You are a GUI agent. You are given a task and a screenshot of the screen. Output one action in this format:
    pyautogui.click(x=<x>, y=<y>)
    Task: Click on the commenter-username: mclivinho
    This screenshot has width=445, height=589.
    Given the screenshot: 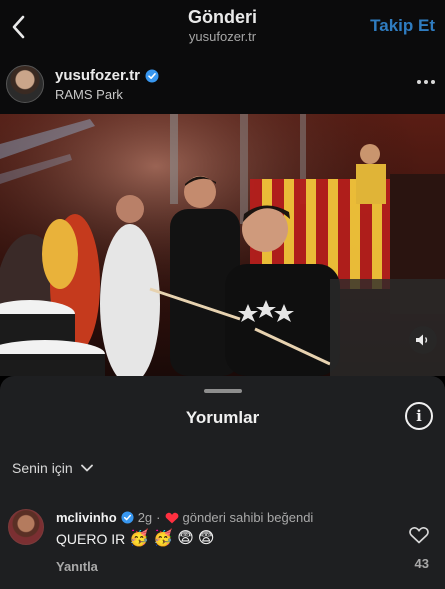 What is the action you would take?
    pyautogui.click(x=86, y=517)
    